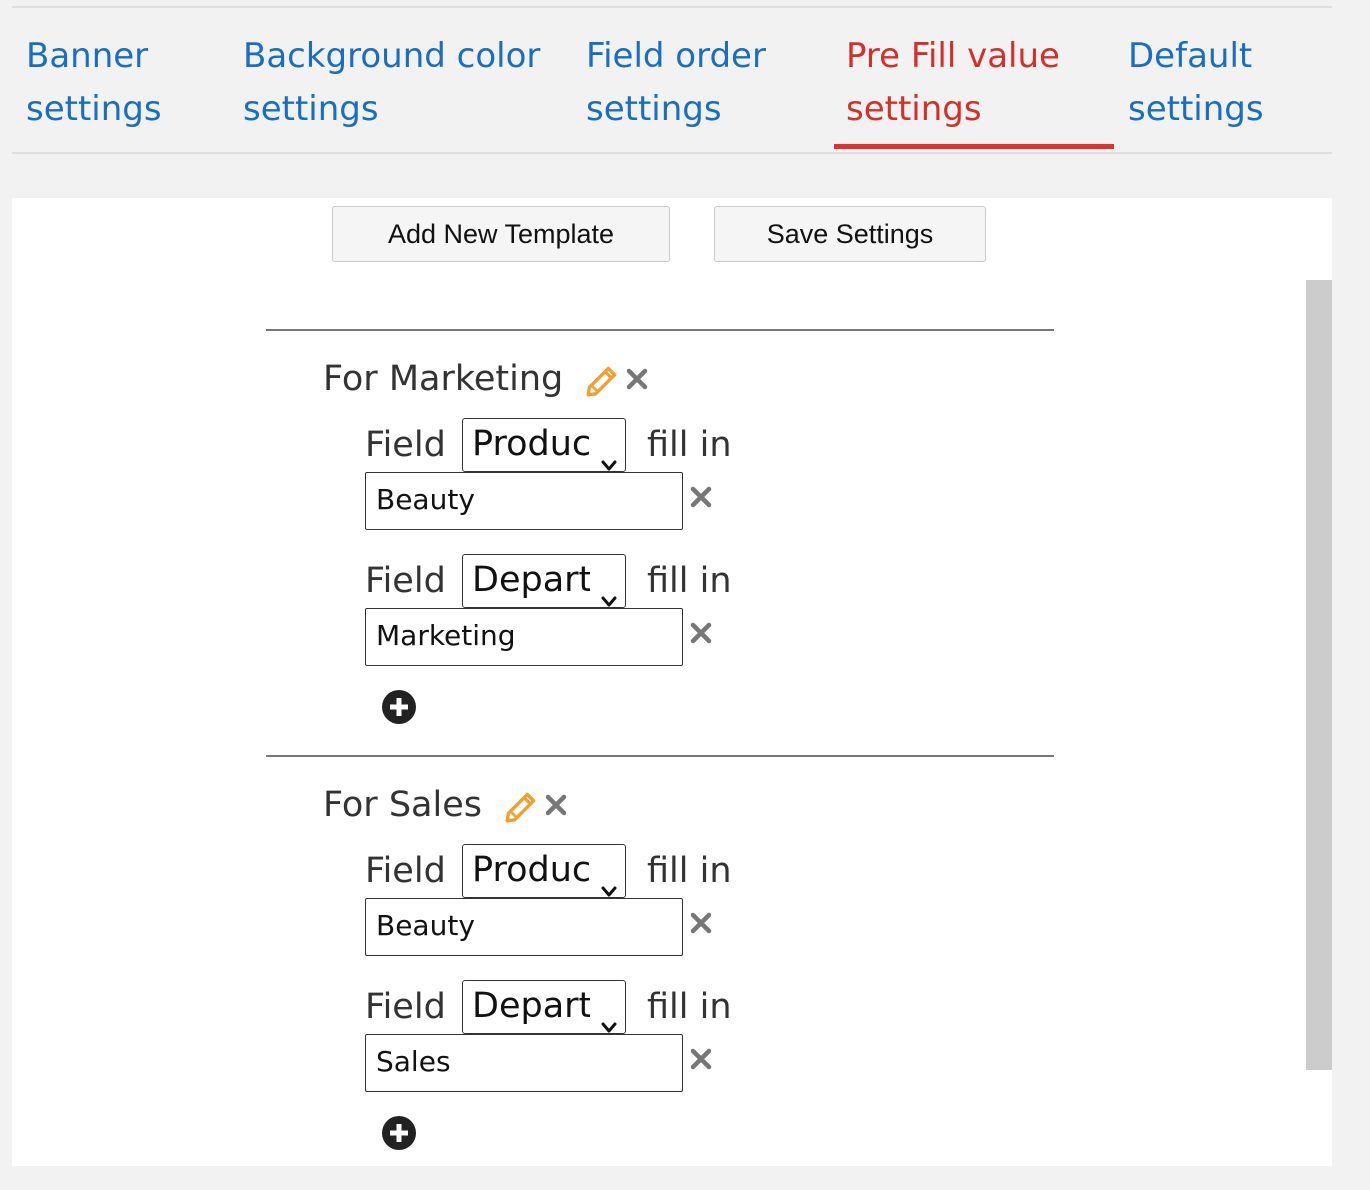 The width and height of the screenshot is (1370, 1190). What do you see at coordinates (1190, 56) in the screenshot?
I see `tab-label-line1: Default` at bounding box center [1190, 56].